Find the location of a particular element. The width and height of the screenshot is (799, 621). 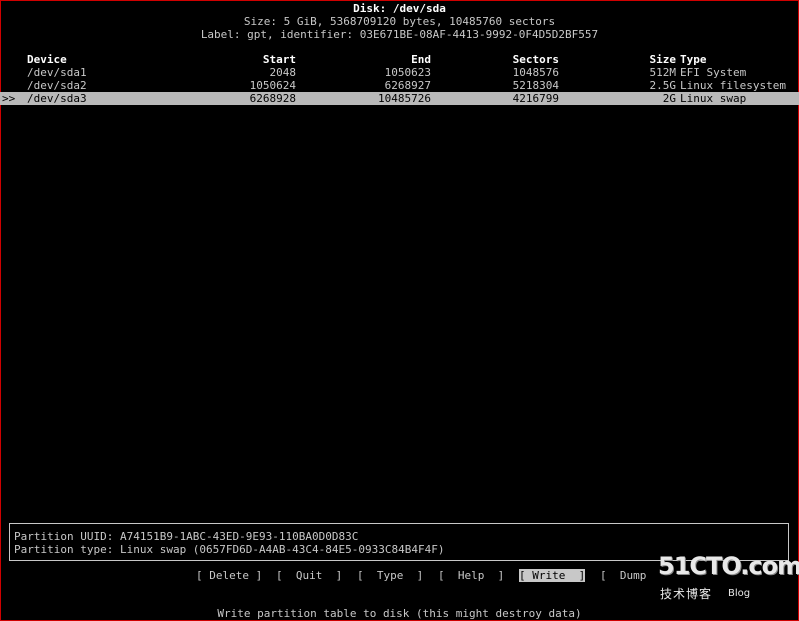

row-end: 1050623 is located at coordinates (407, 72).